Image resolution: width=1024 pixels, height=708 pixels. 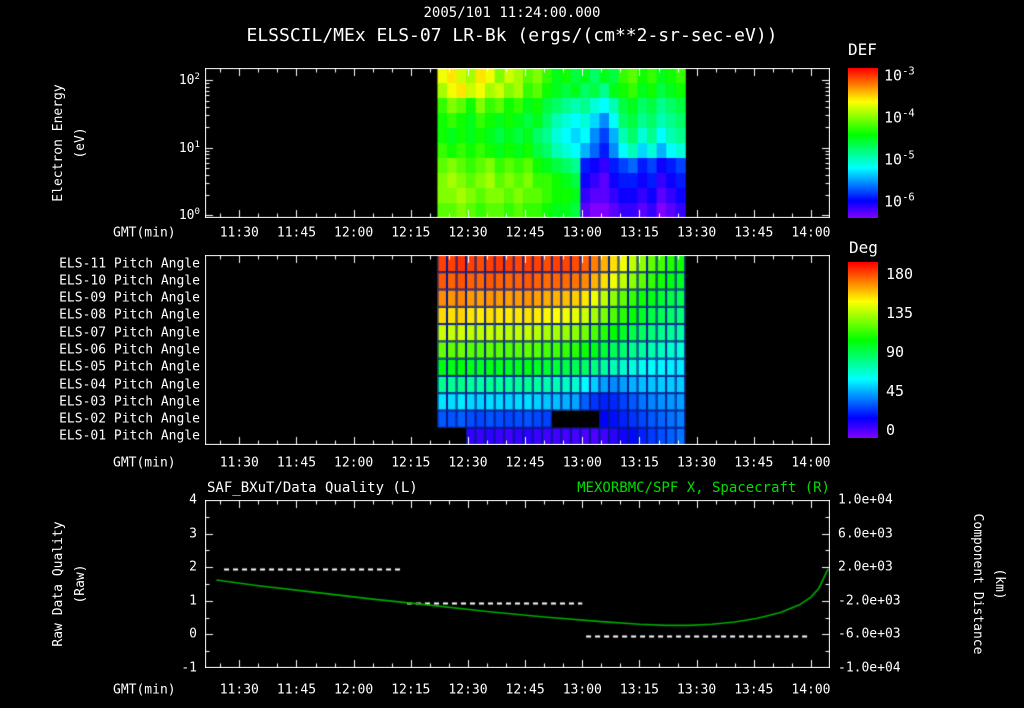 What do you see at coordinates (189, 147) in the screenshot?
I see `energy-tick-label: 101` at bounding box center [189, 147].